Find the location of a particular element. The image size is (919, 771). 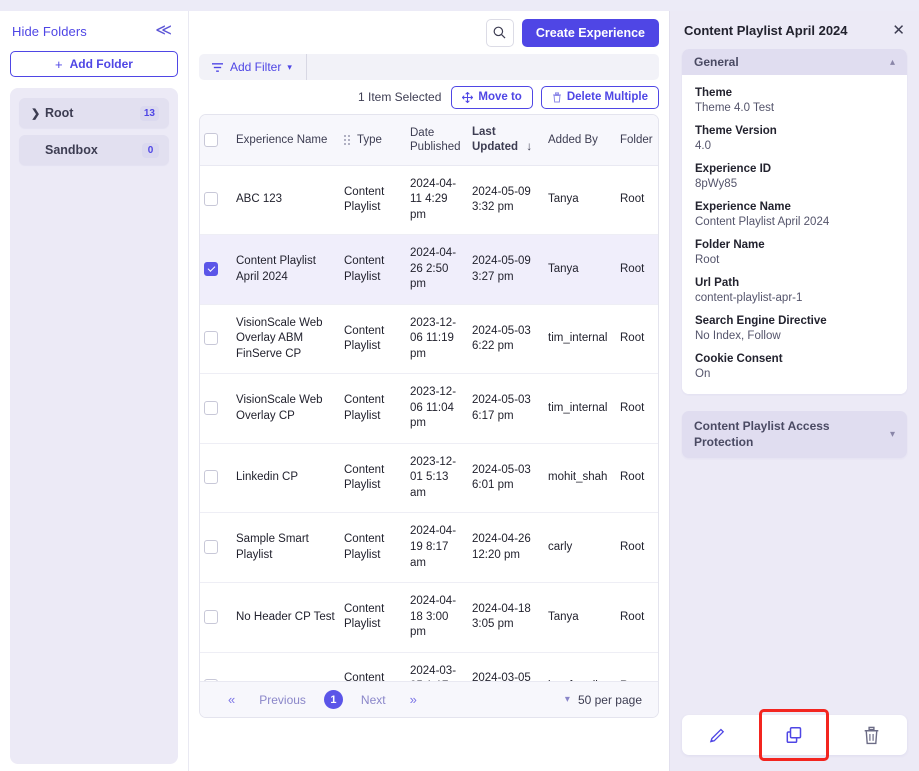

th-label: Type is located at coordinates (369, 139).